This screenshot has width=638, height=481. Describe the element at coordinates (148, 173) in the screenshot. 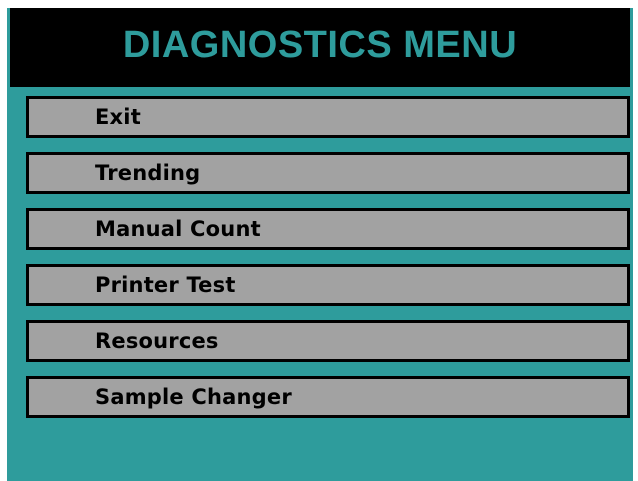

I see `trending-button-label: Trending` at that location.